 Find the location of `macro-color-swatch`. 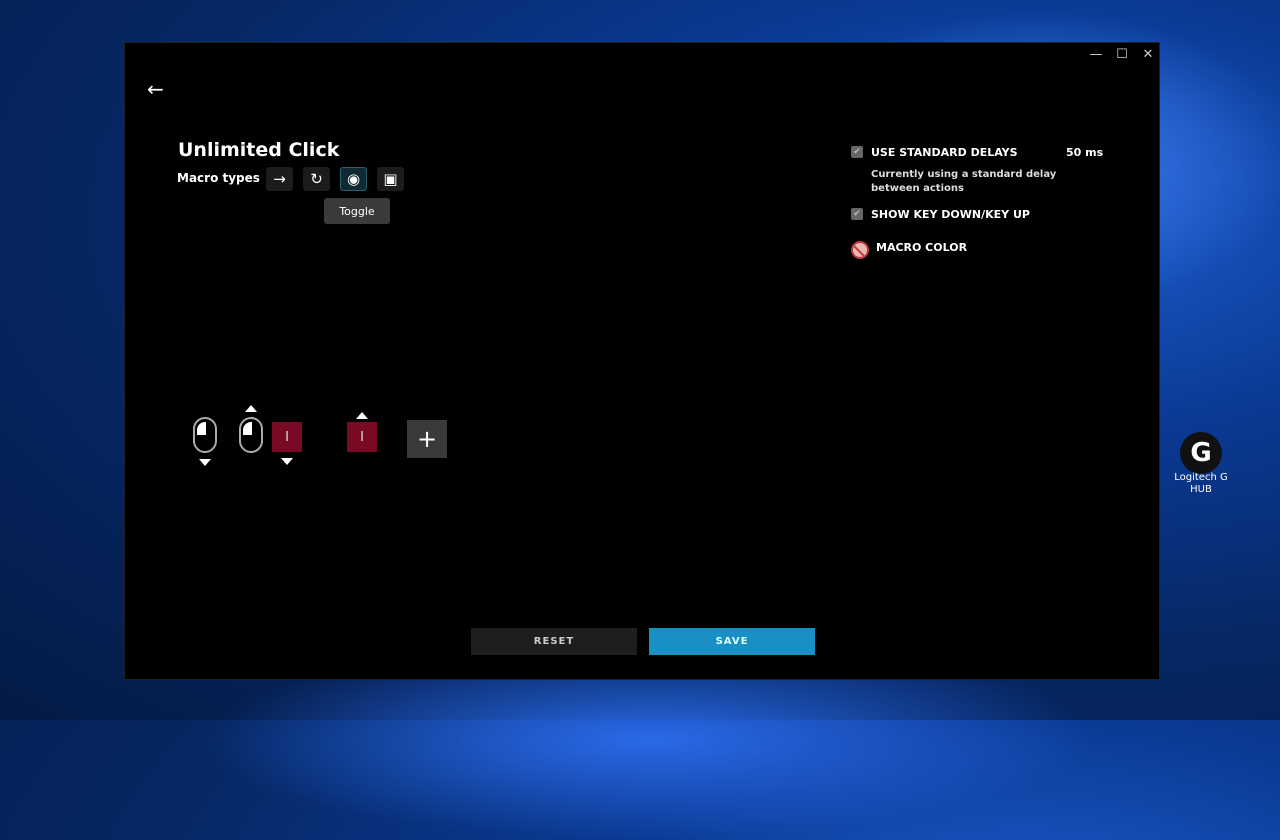

macro-color-swatch is located at coordinates (860, 250).